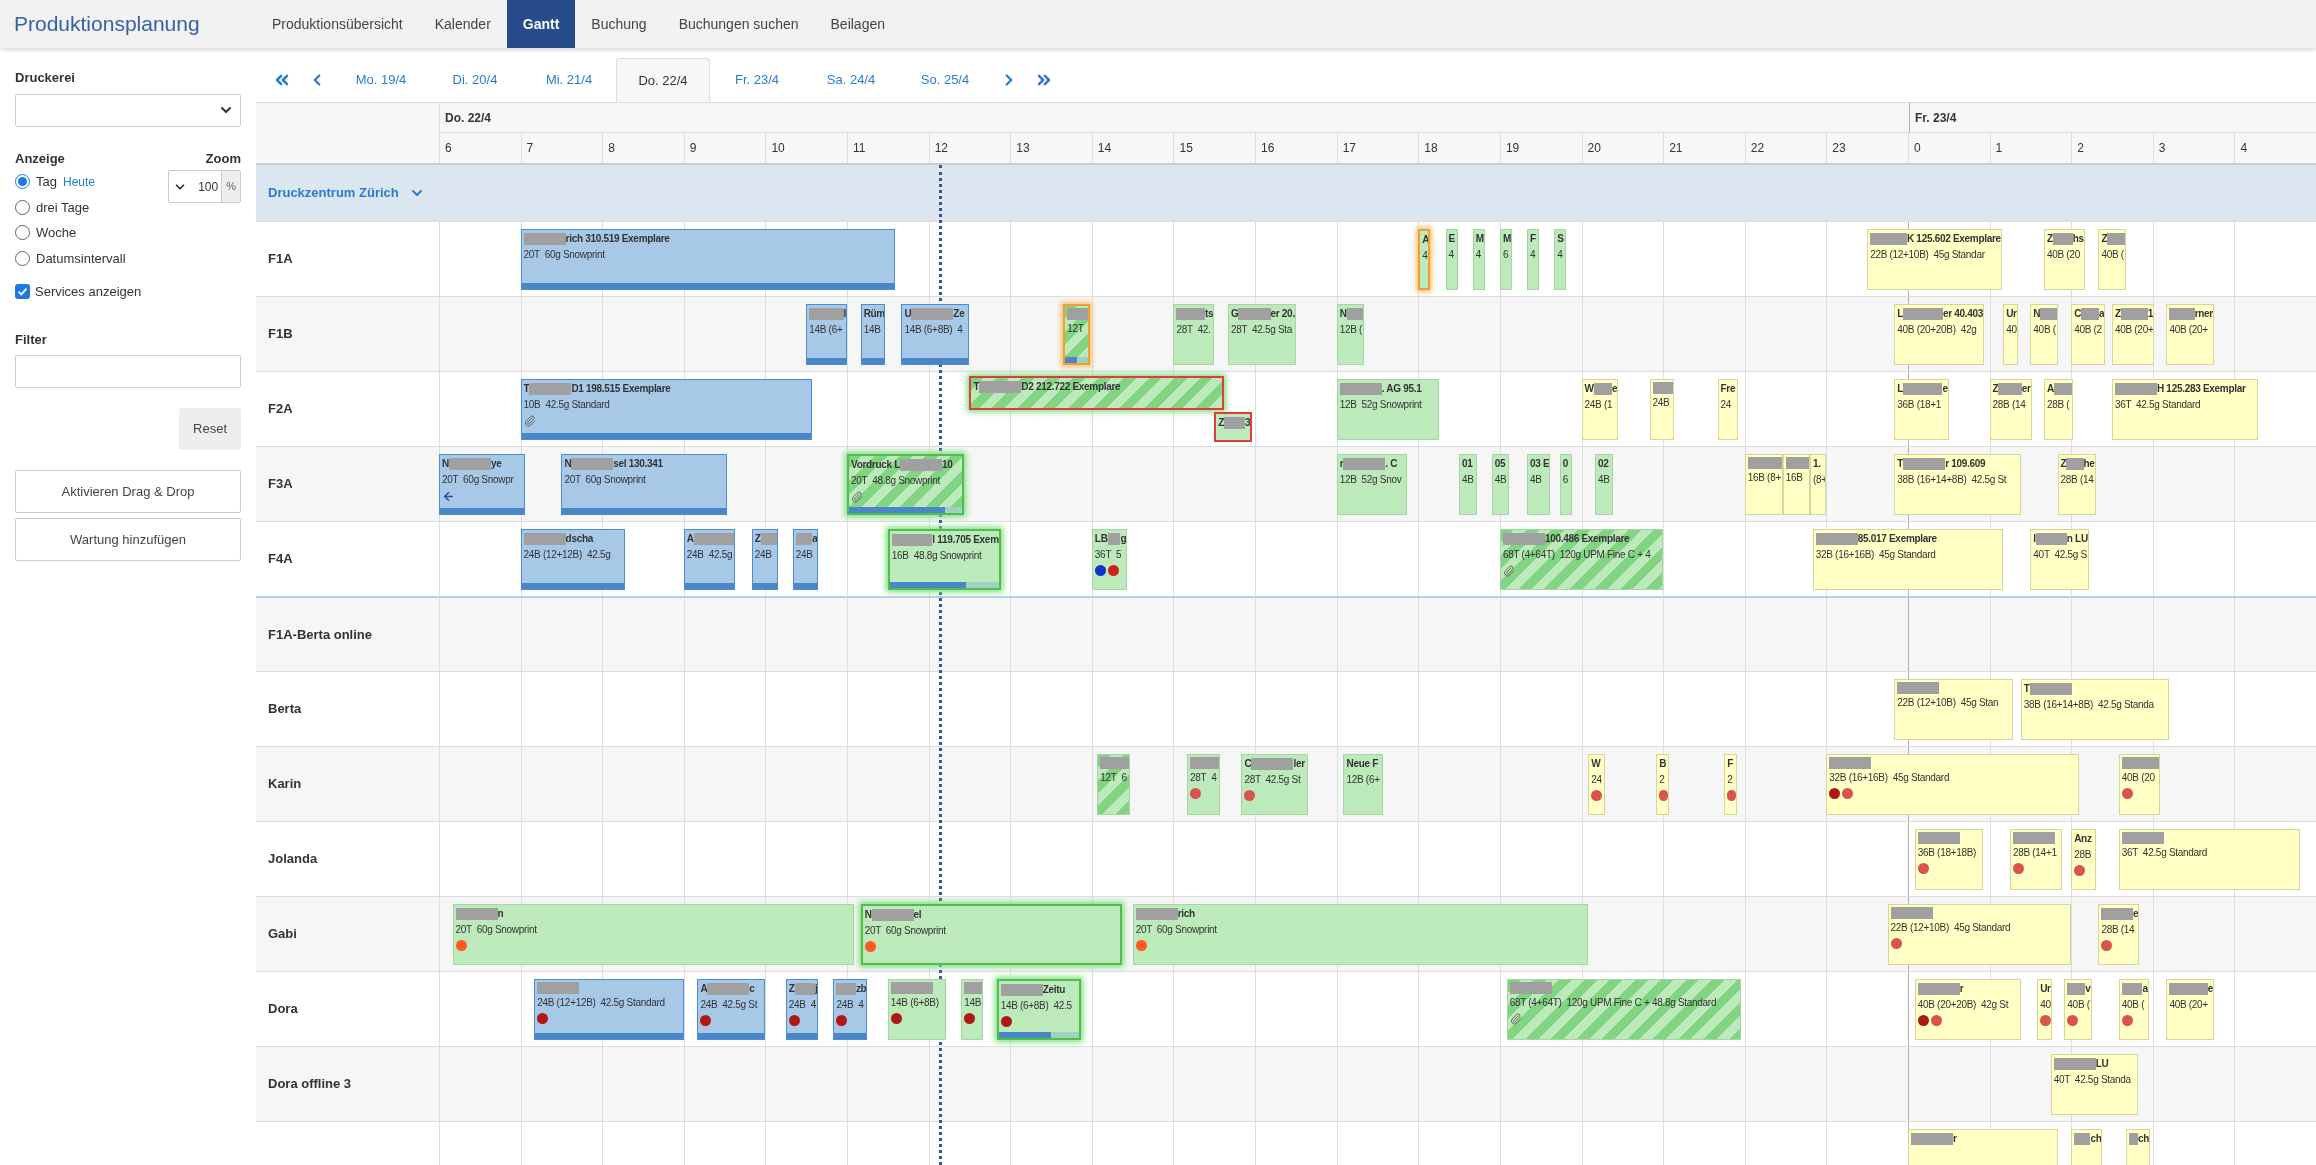  Describe the element at coordinates (1096, 393) in the screenshot. I see `gantt-bar: T D2 212.722 Exemplare` at that location.